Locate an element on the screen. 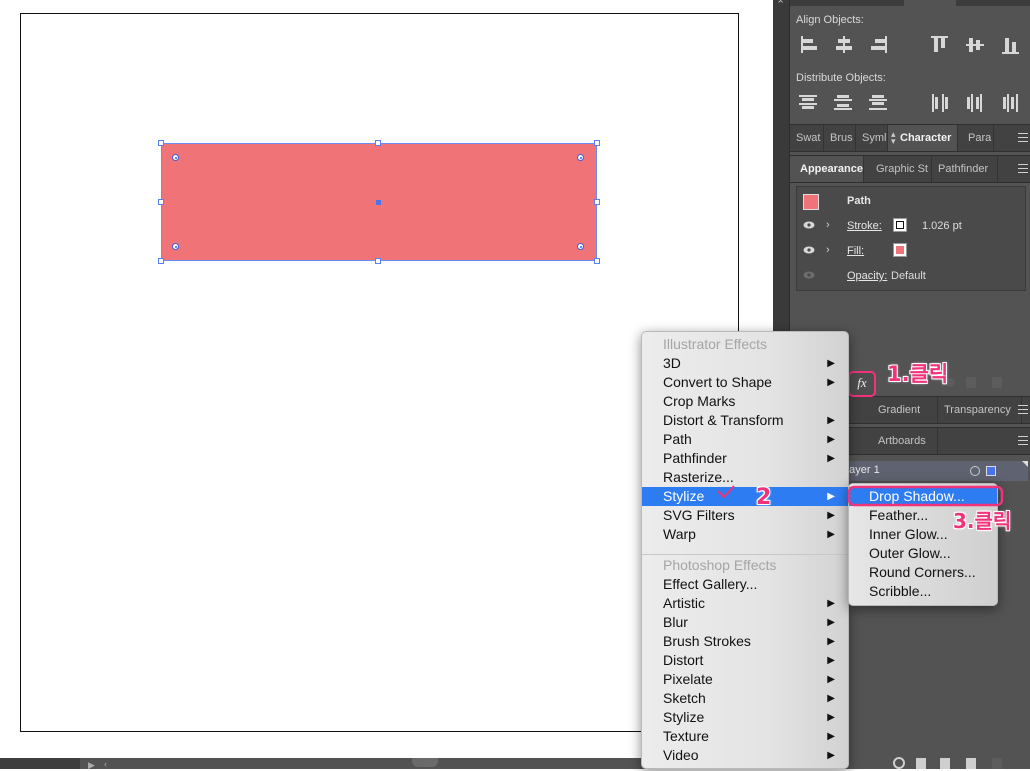  opacity-value: Default is located at coordinates (908, 276).